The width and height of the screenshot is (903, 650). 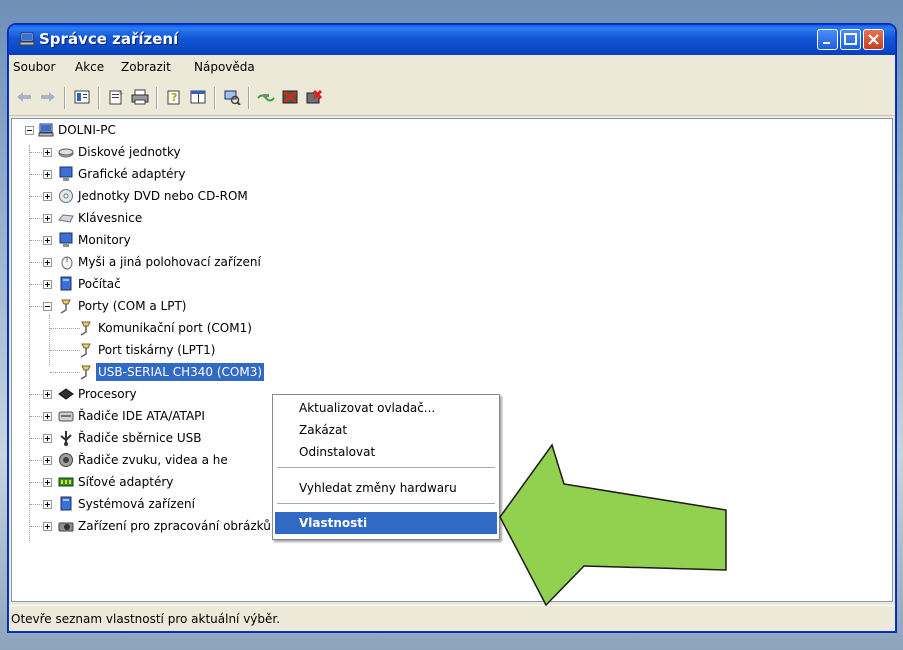 I want to click on tree-item-monitors: Monitory, so click(x=138, y=240).